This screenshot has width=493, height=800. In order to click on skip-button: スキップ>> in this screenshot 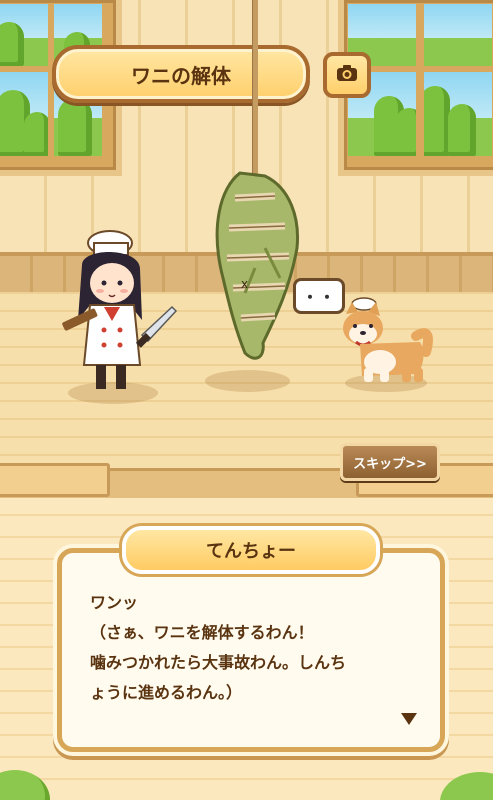, I will do `click(390, 462)`.